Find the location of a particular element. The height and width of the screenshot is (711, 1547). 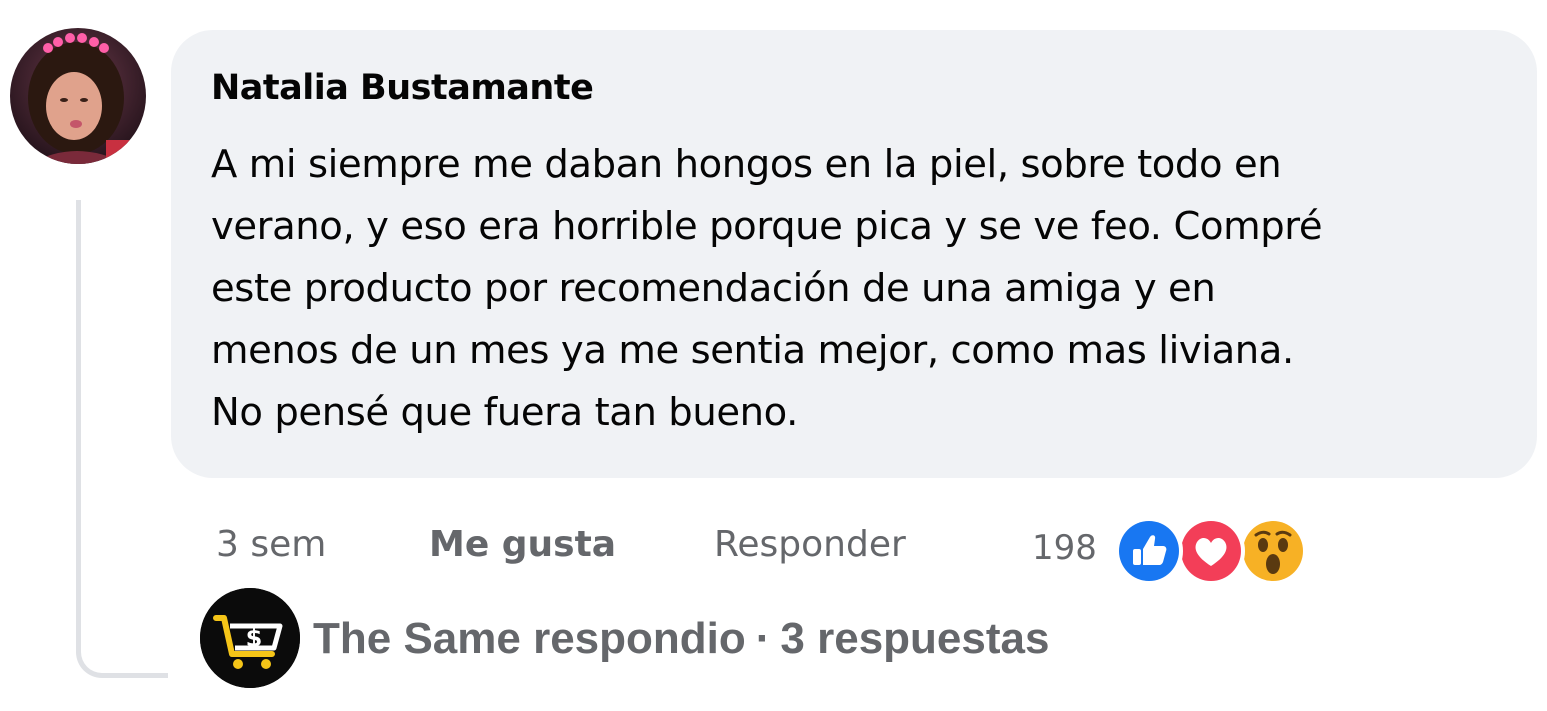

love-icon is located at coordinates (1211, 551).